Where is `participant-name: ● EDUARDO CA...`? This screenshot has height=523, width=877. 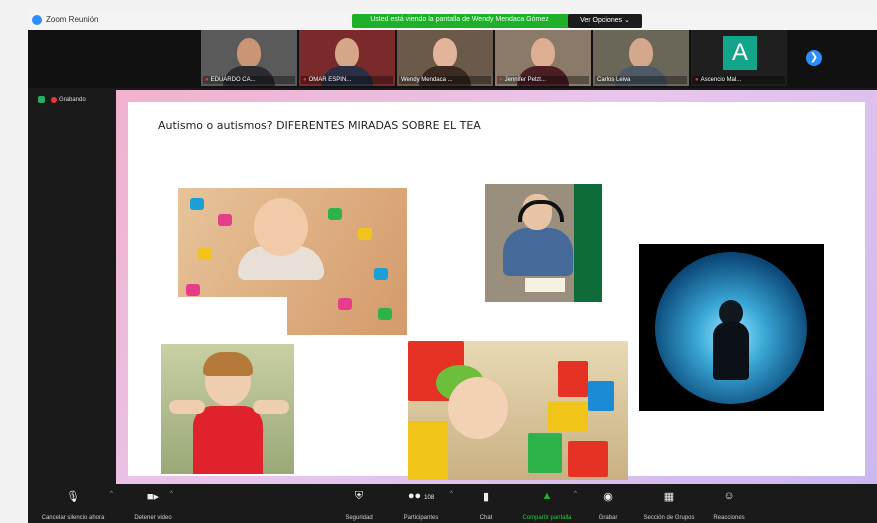 participant-name: ● EDUARDO CA... is located at coordinates (249, 80).